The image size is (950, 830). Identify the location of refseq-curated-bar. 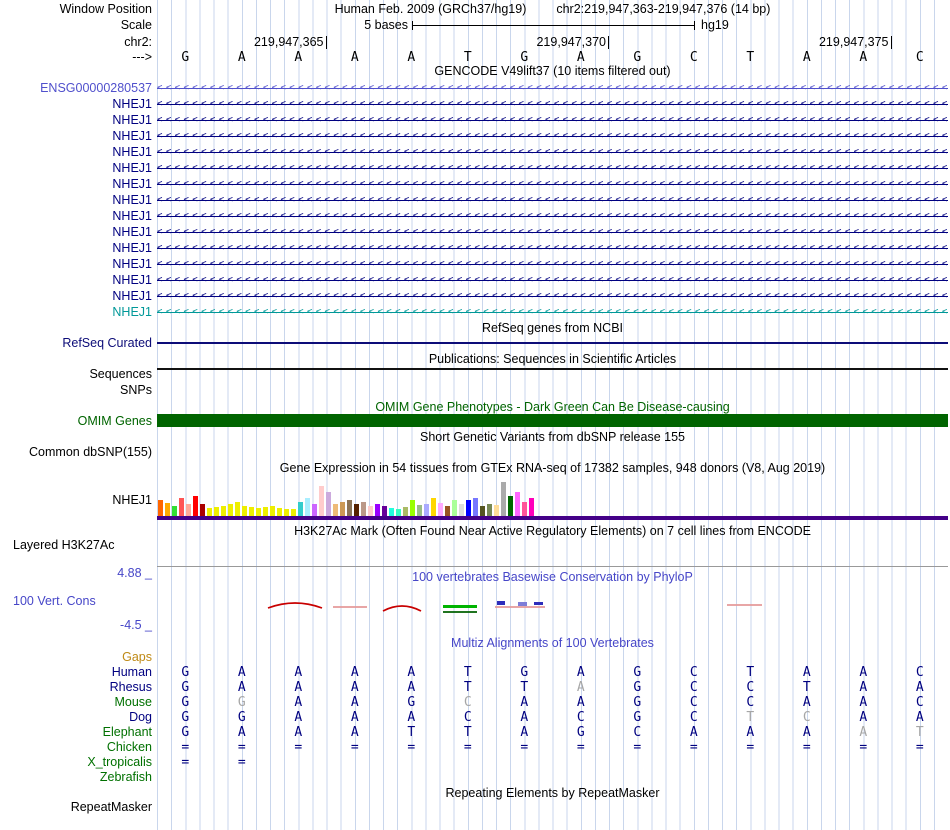
(552, 343).